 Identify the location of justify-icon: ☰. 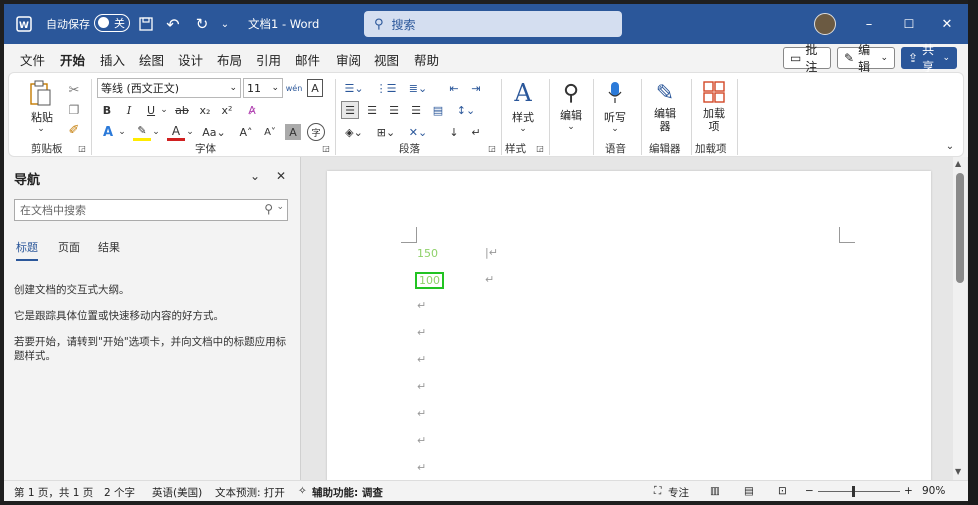
(416, 110).